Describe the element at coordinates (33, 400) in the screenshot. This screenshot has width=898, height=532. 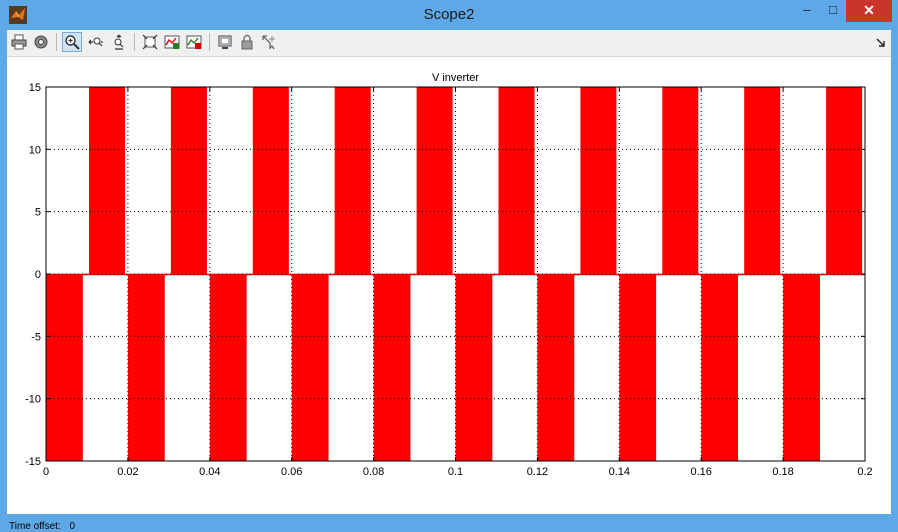
I see `y-tick-label: -10` at that location.